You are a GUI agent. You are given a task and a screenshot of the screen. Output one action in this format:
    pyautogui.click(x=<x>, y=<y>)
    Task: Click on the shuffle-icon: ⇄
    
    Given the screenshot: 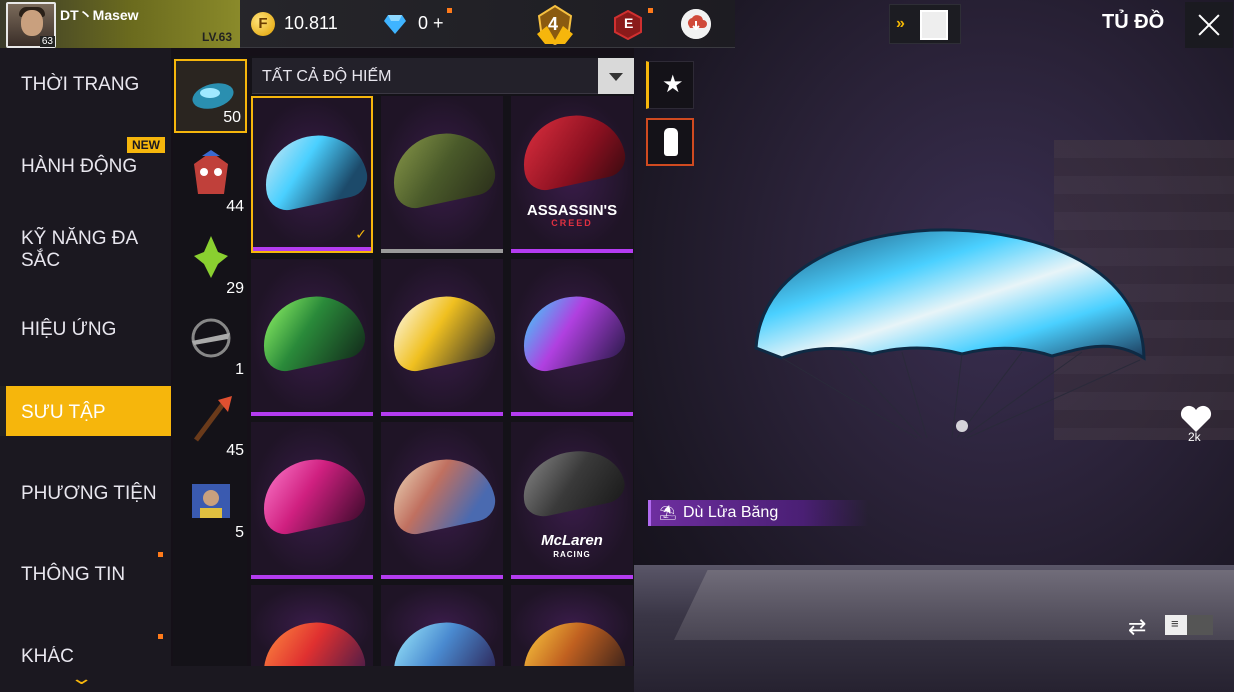 What is the action you would take?
    pyautogui.click(x=1137, y=627)
    